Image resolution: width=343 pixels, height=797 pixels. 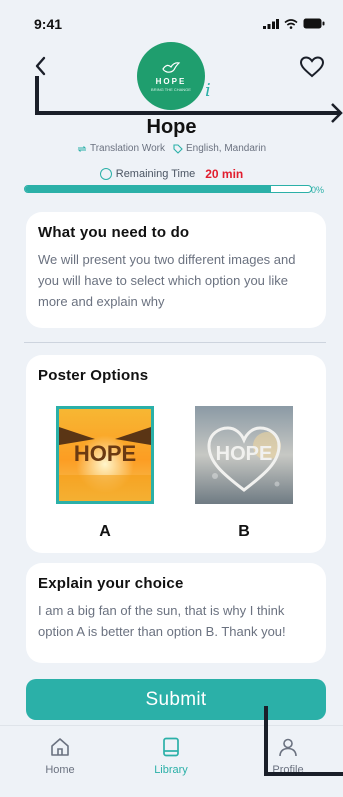 What do you see at coordinates (176, 699) in the screenshot?
I see `submit-button: Submit` at bounding box center [176, 699].